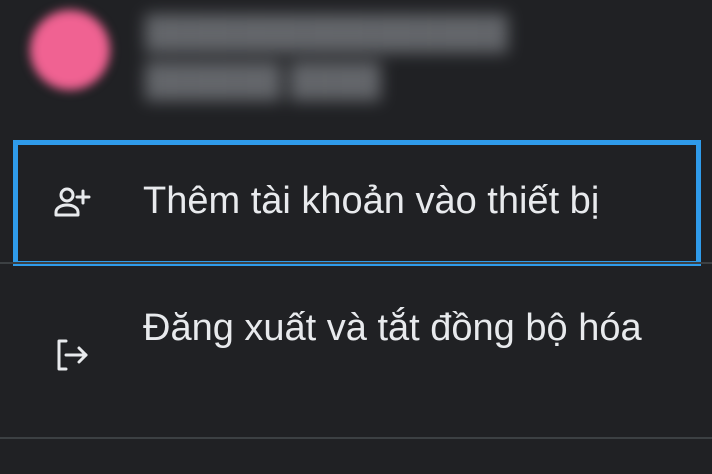 Image resolution: width=712 pixels, height=474 pixels. What do you see at coordinates (356, 438) in the screenshot?
I see `menu-divider-bottom` at bounding box center [356, 438].